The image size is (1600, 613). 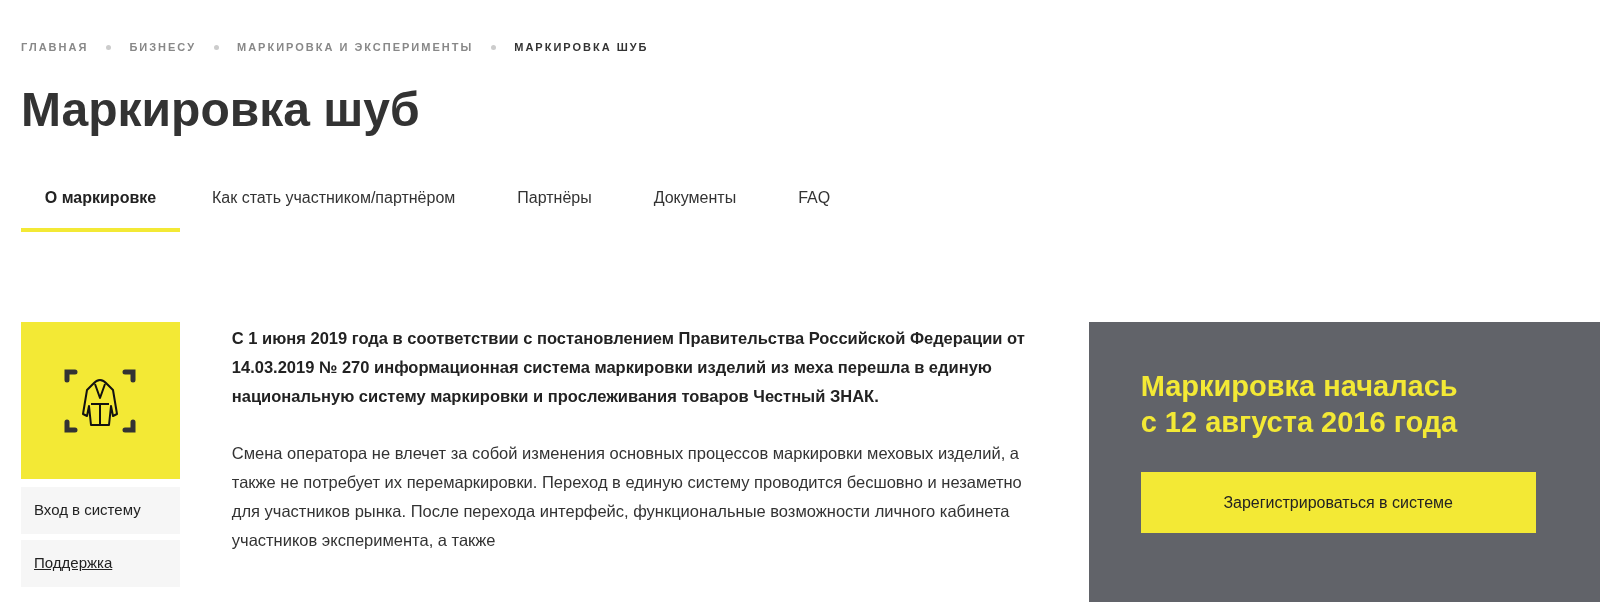 I want to click on breadcrumb-link: МАРКИРОВКА И ЭКСПЕРИМЕНТЫ, so click(x=355, y=47).